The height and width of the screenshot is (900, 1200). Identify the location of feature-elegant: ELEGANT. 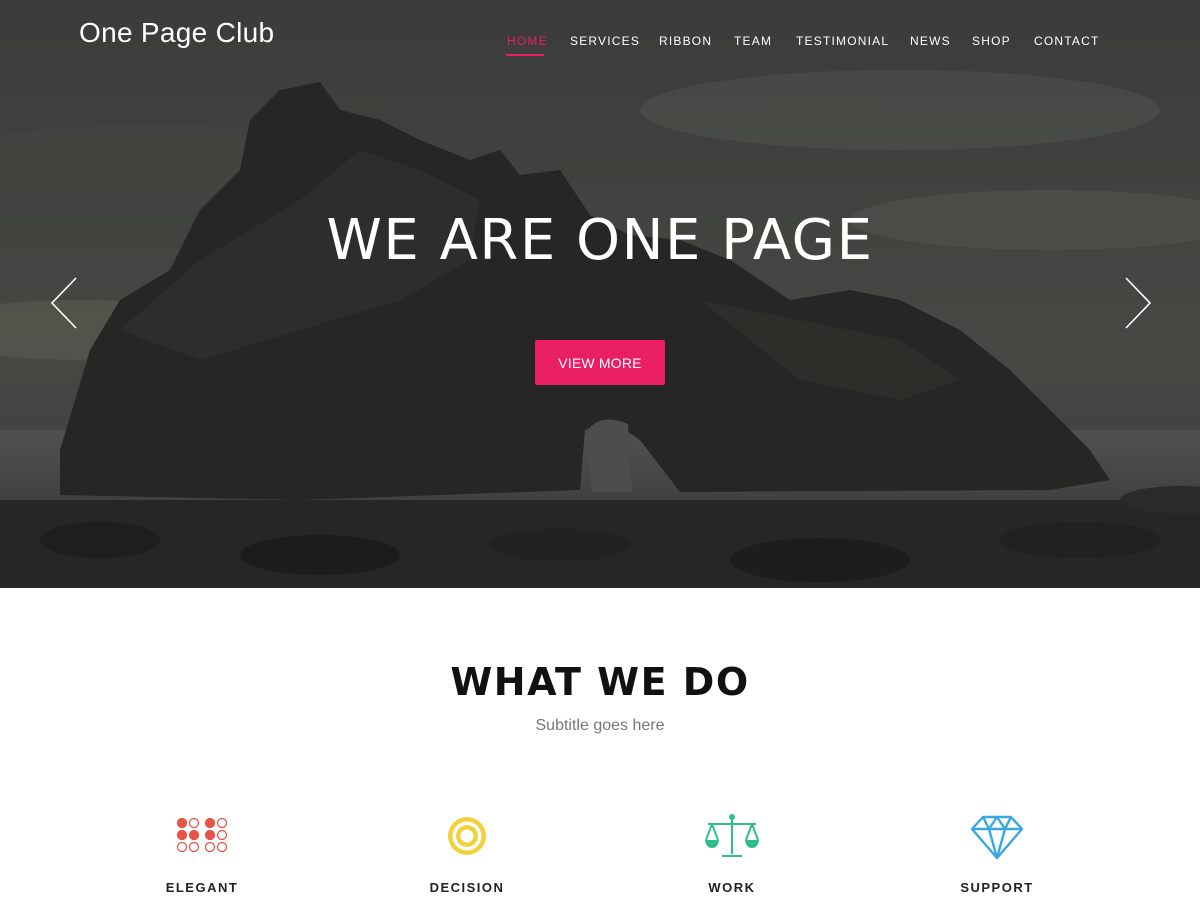
(202, 853).